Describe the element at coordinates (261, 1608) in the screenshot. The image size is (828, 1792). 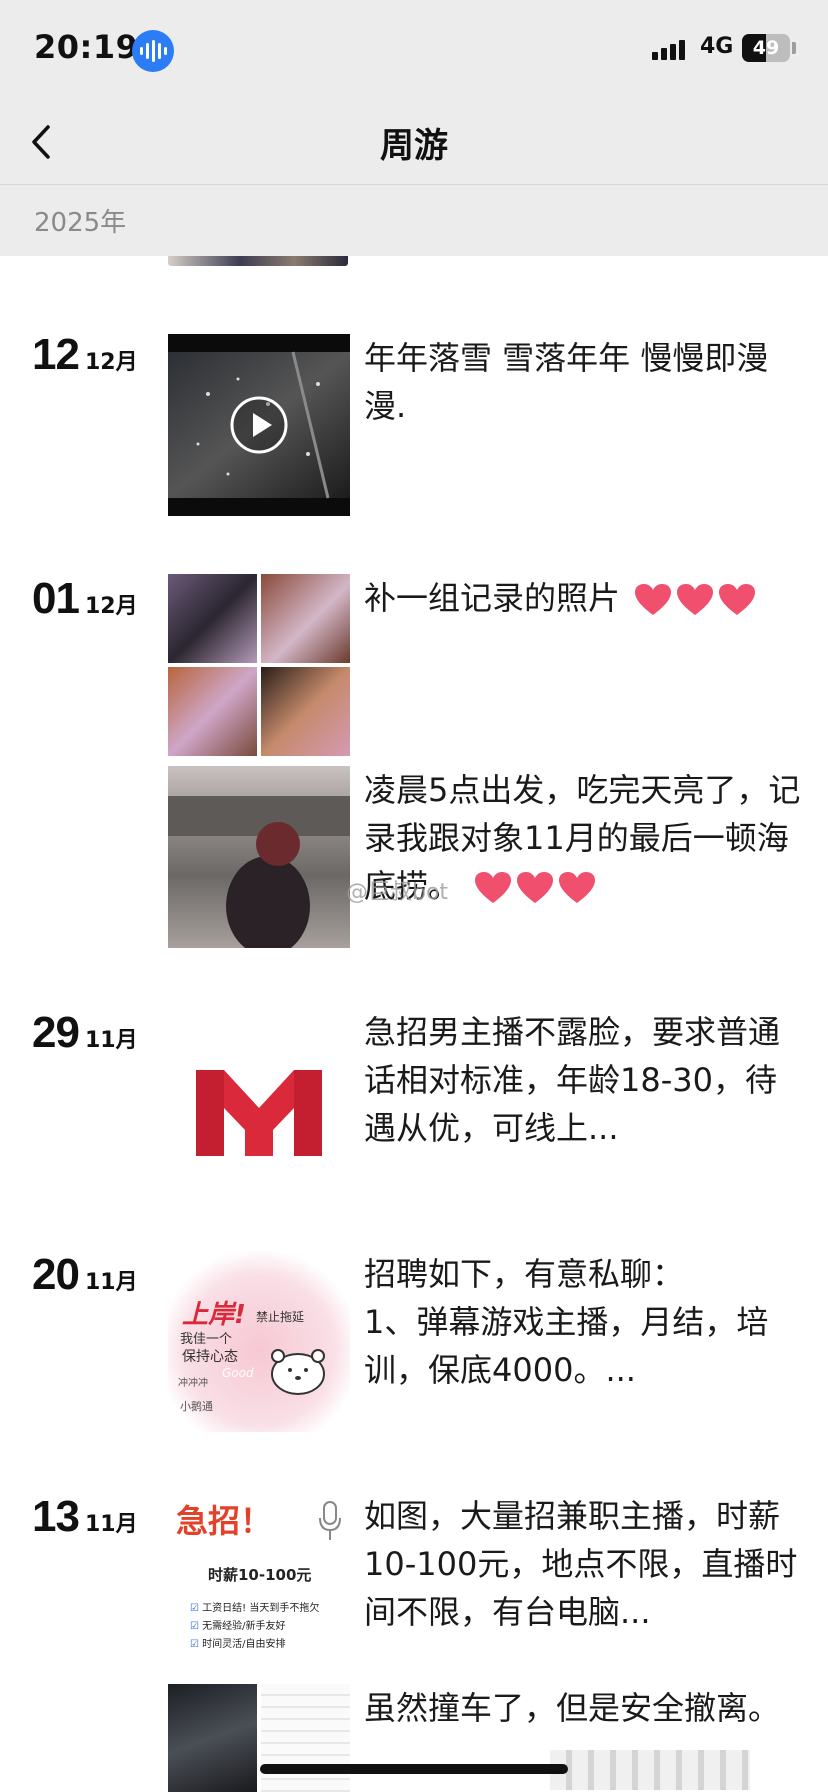
I see `poster-bullet: 工资日结! 当天到手不拖欠` at that location.